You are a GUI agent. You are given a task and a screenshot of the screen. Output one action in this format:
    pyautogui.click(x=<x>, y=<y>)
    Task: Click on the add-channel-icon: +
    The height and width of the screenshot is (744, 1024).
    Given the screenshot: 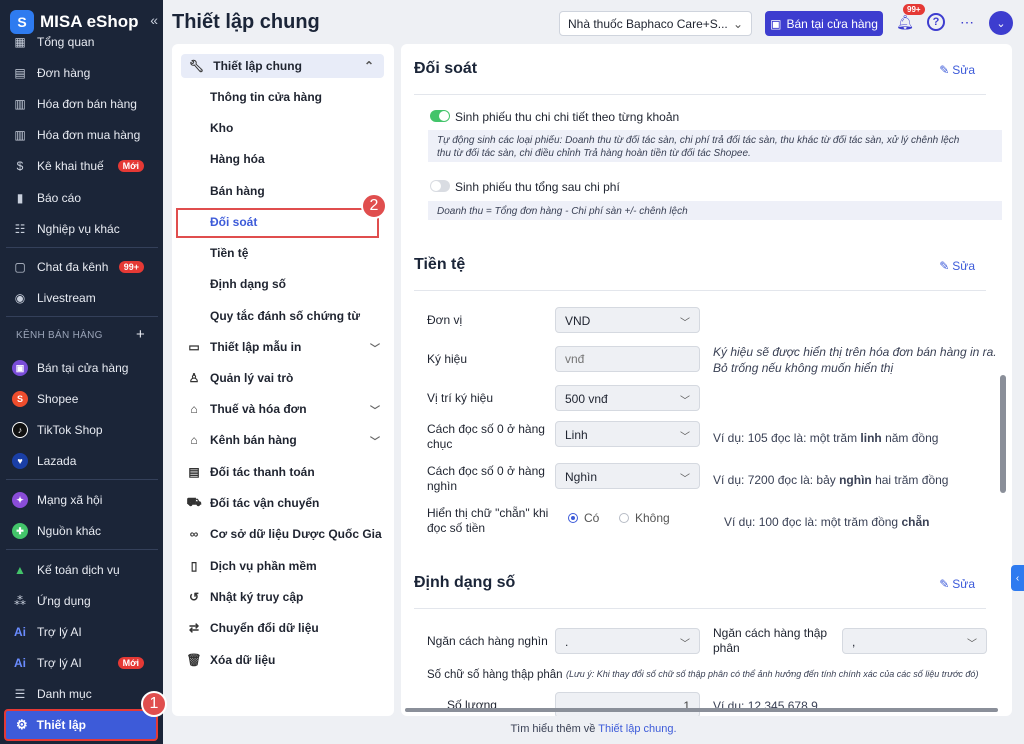 What is the action you would take?
    pyautogui.click(x=140, y=334)
    